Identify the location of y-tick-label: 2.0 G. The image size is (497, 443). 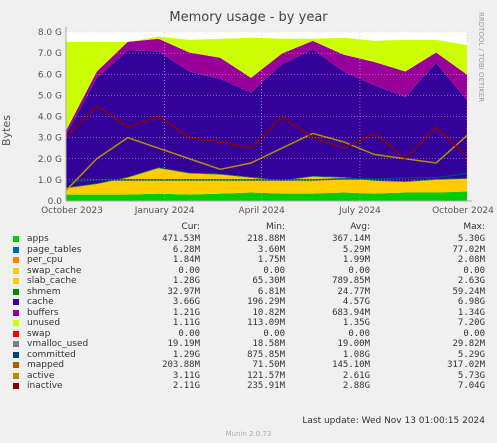
(50, 160).